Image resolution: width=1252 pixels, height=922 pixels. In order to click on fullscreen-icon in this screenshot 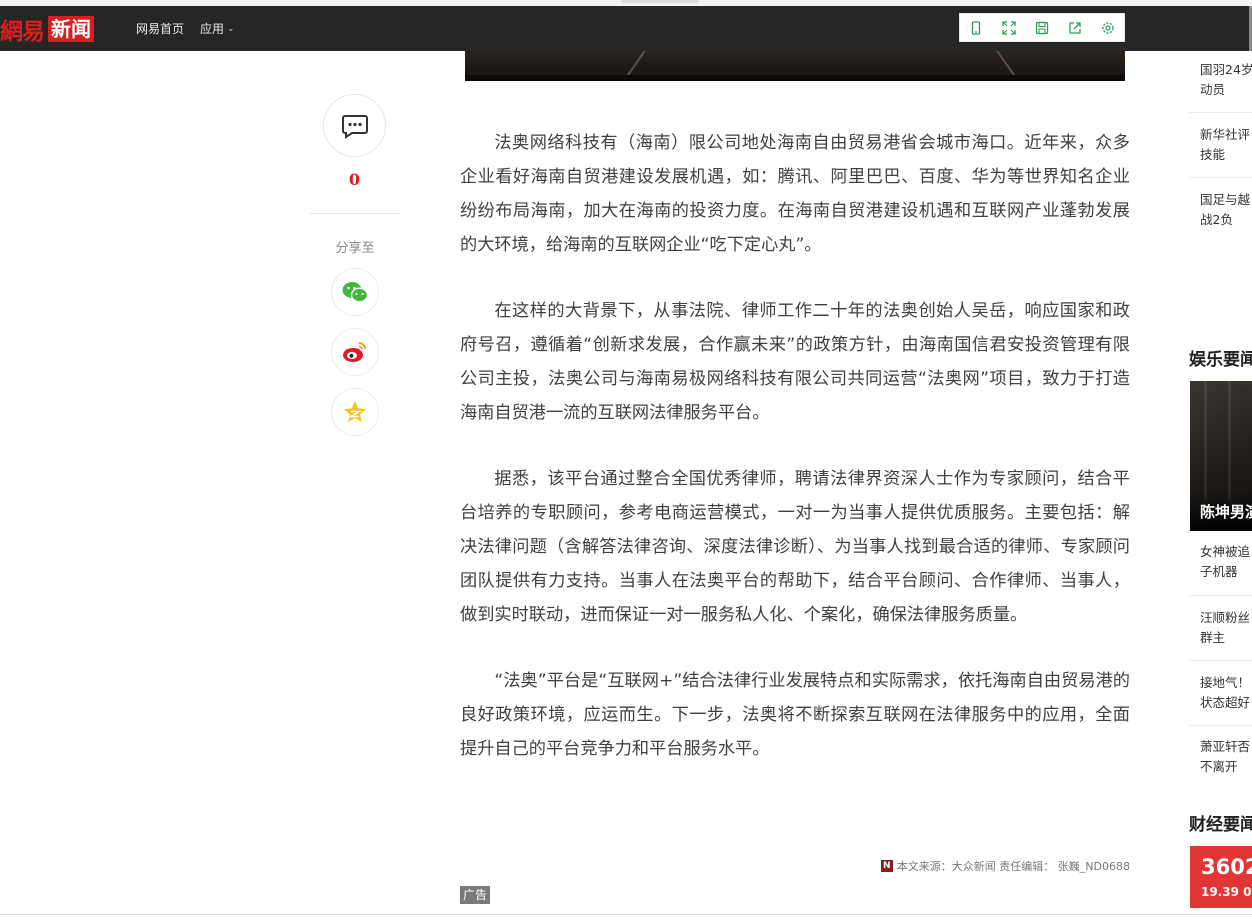, I will do `click(1009, 27)`.